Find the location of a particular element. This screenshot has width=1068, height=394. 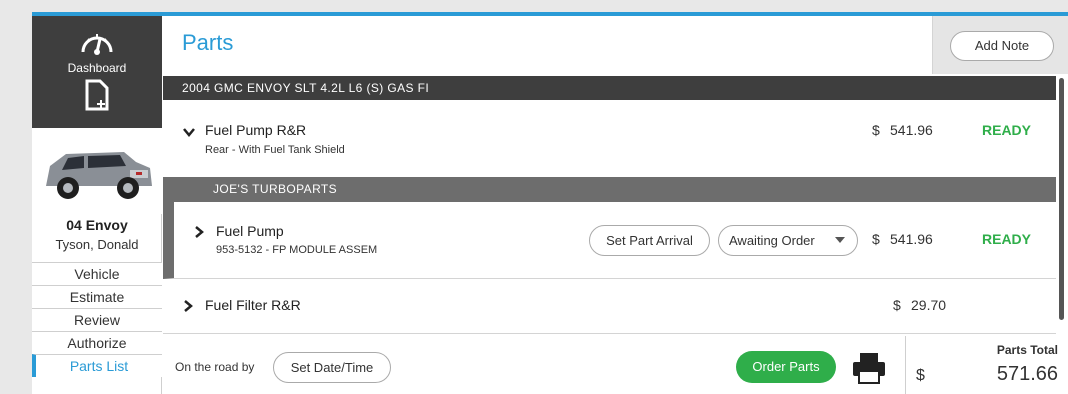

set-part-arrival-button: Set Part Arrival is located at coordinates (649, 240).